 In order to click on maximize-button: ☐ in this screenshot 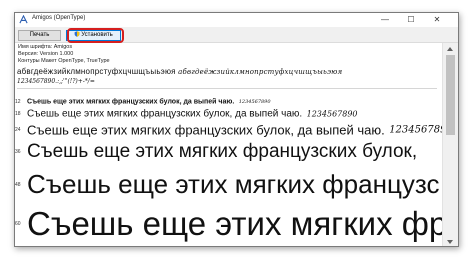, I will do `click(411, 19)`.